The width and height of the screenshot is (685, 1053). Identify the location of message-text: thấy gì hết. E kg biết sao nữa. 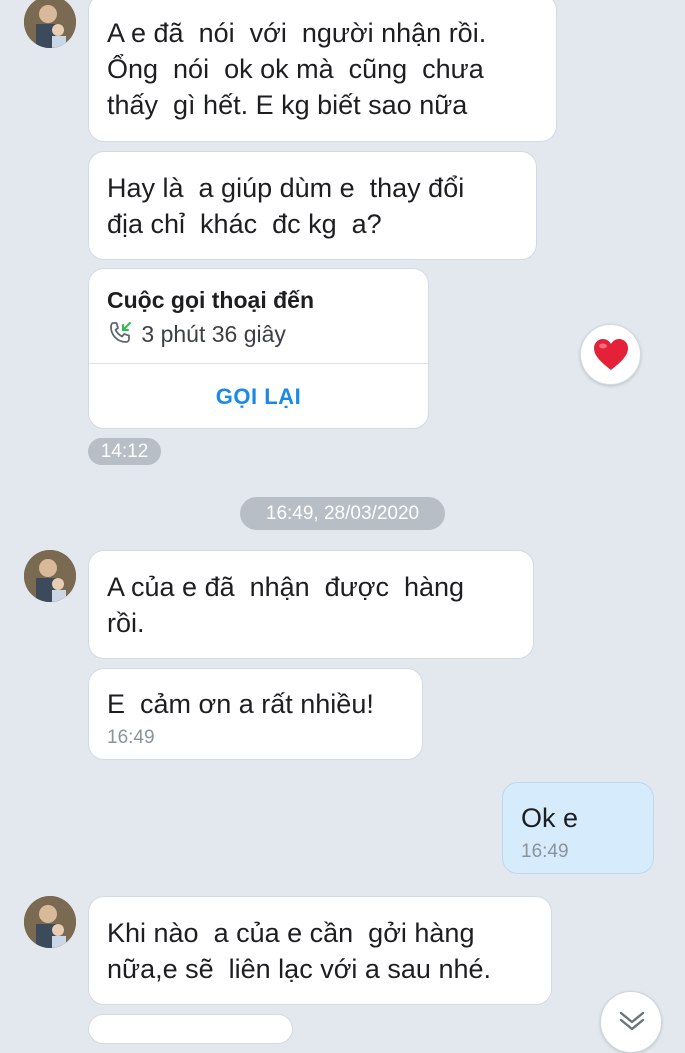
(287, 105).